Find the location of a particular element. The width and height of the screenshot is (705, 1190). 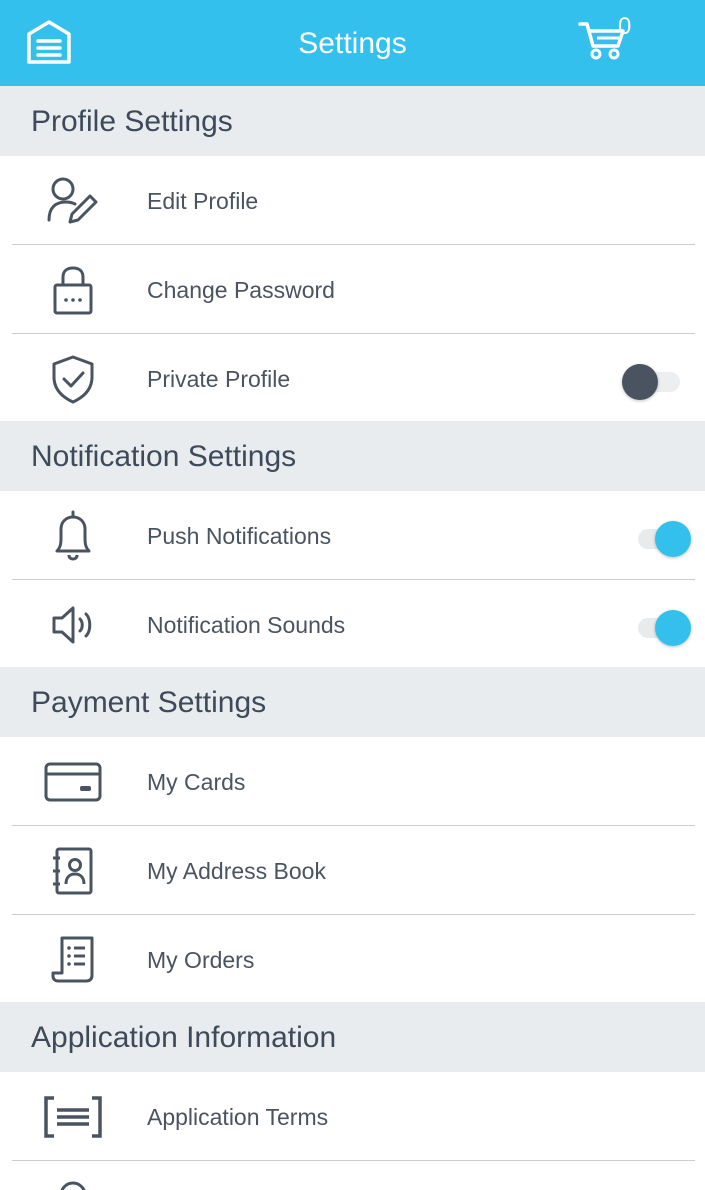

speaker-icon is located at coordinates (73, 625).